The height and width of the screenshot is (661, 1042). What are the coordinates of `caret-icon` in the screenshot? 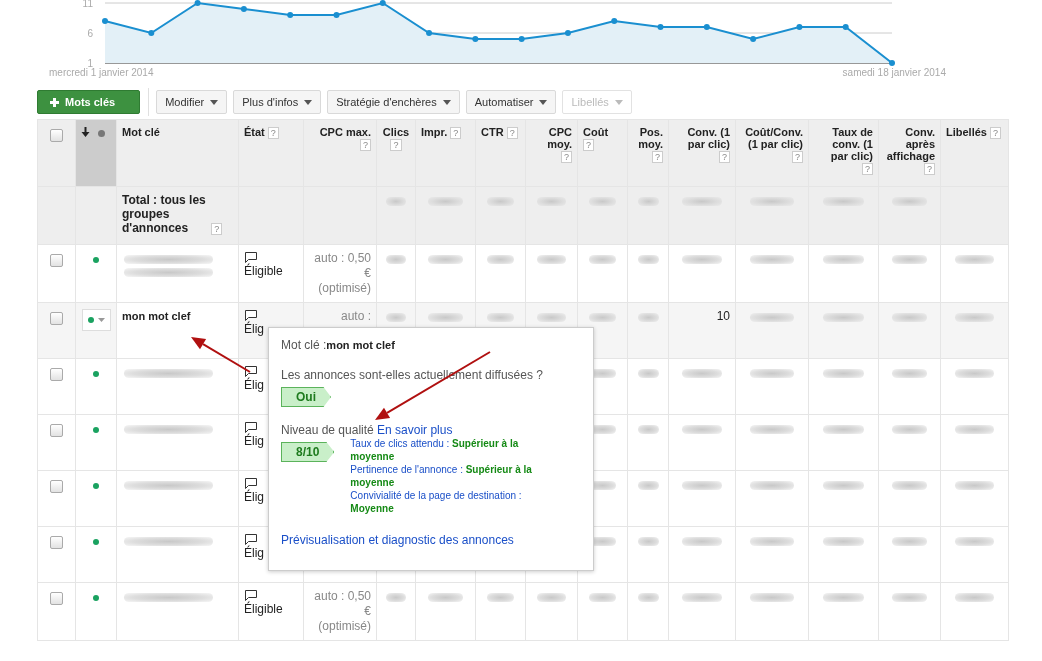 It's located at (543, 102).